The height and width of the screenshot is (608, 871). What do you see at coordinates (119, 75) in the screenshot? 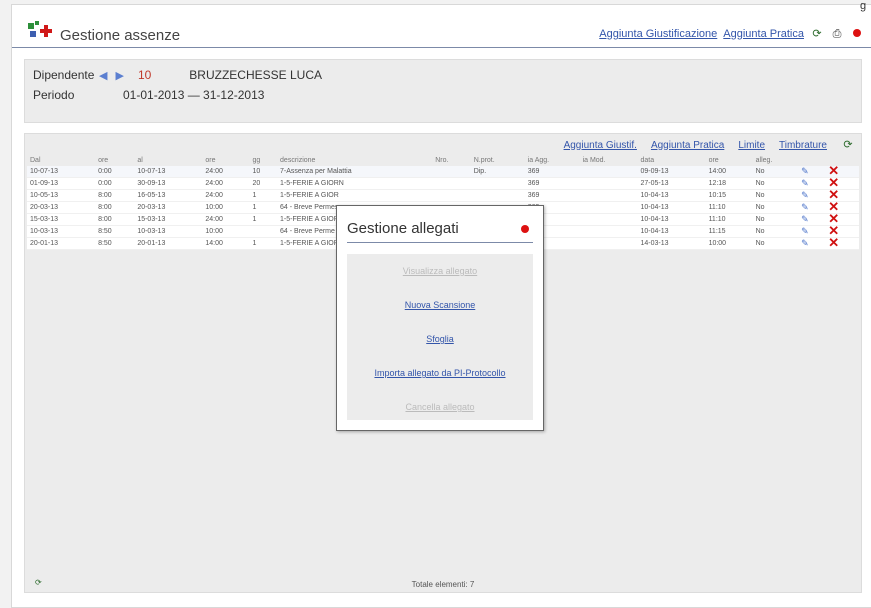
I see `next-employee-icon: ▶` at bounding box center [119, 75].